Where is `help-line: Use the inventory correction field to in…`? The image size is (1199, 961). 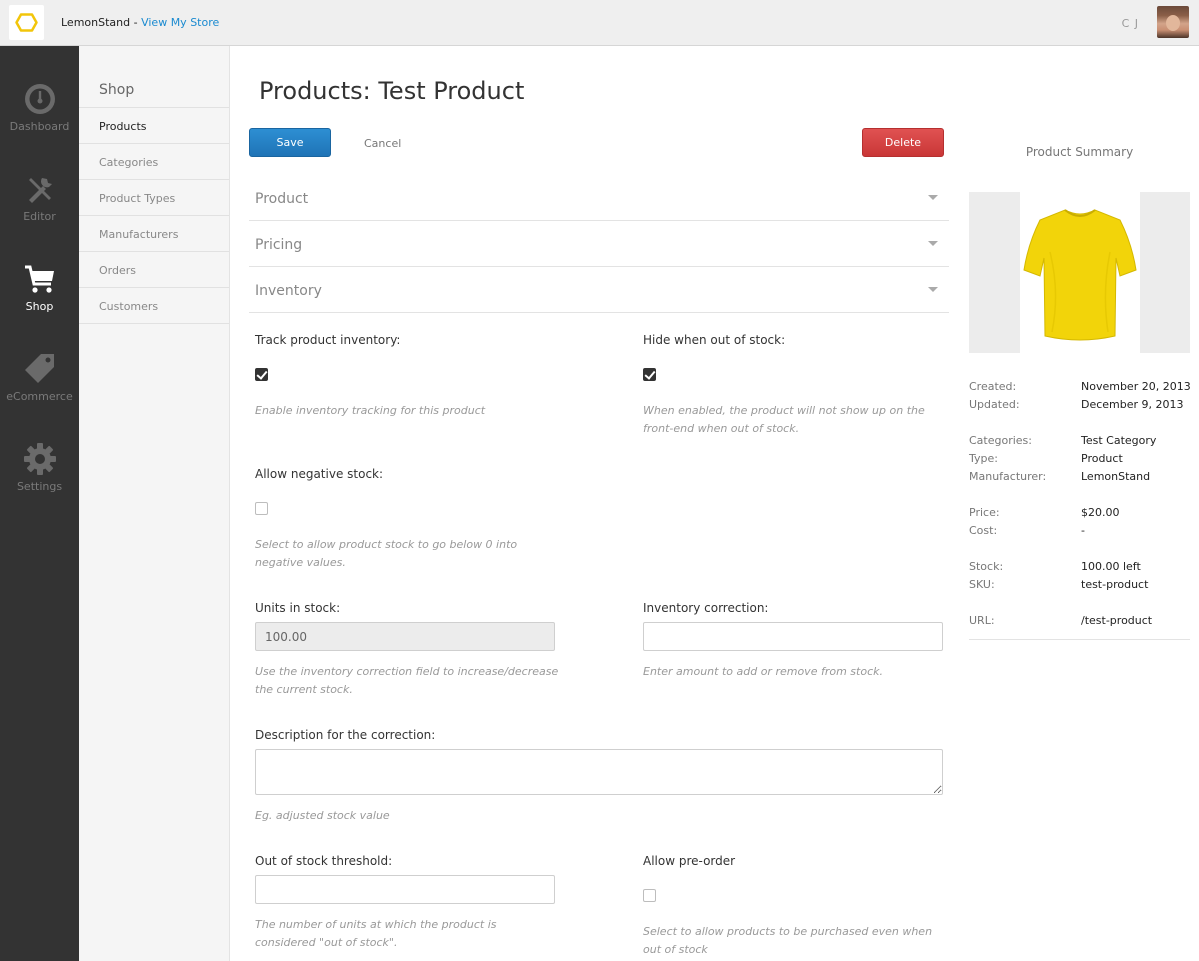 help-line: Use the inventory correction field to in… is located at coordinates (407, 671).